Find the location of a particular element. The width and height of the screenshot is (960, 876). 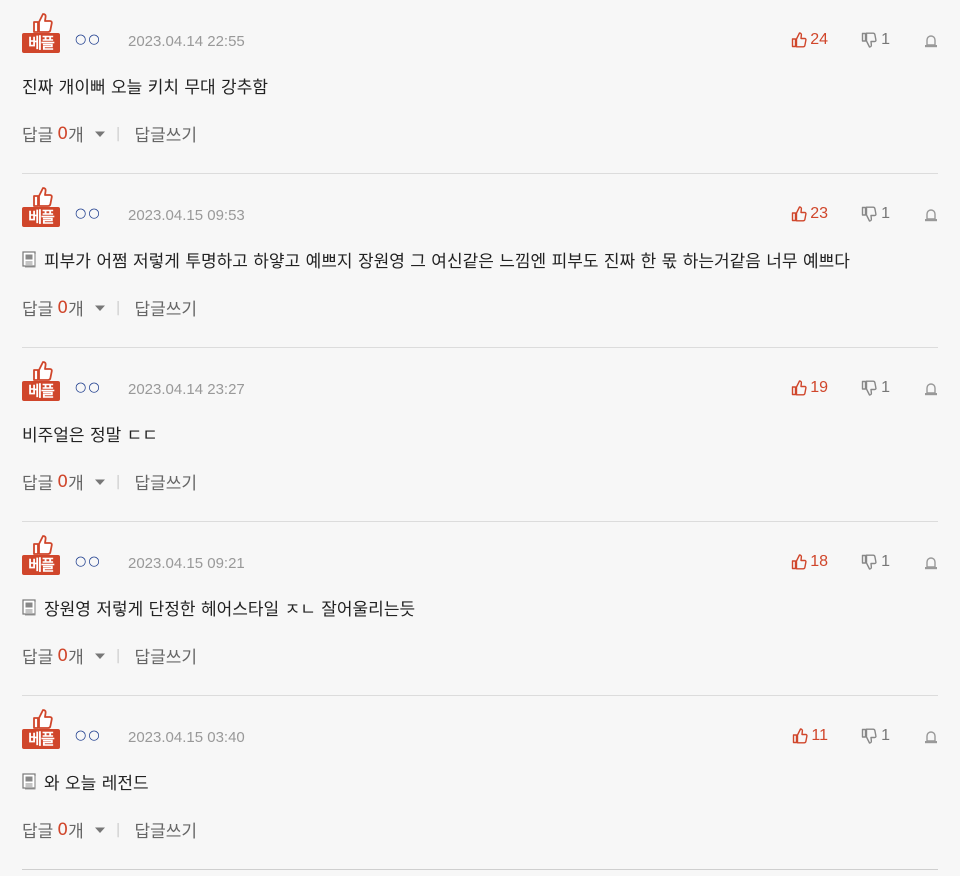

like-button: 23 is located at coordinates (809, 214).